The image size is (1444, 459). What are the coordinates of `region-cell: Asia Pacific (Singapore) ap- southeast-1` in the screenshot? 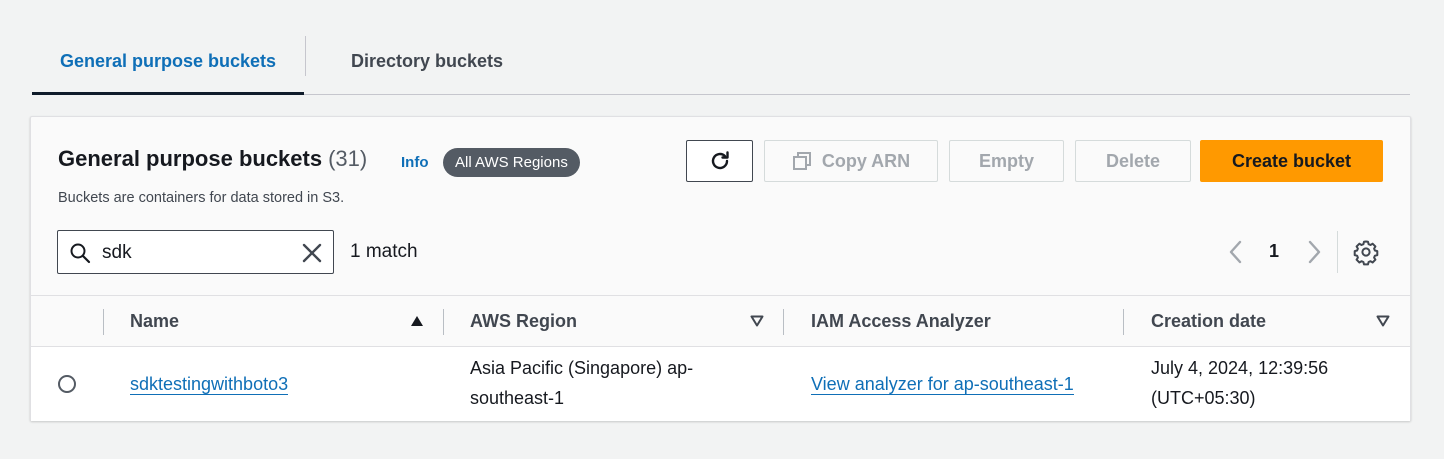 It's located at (581, 383).